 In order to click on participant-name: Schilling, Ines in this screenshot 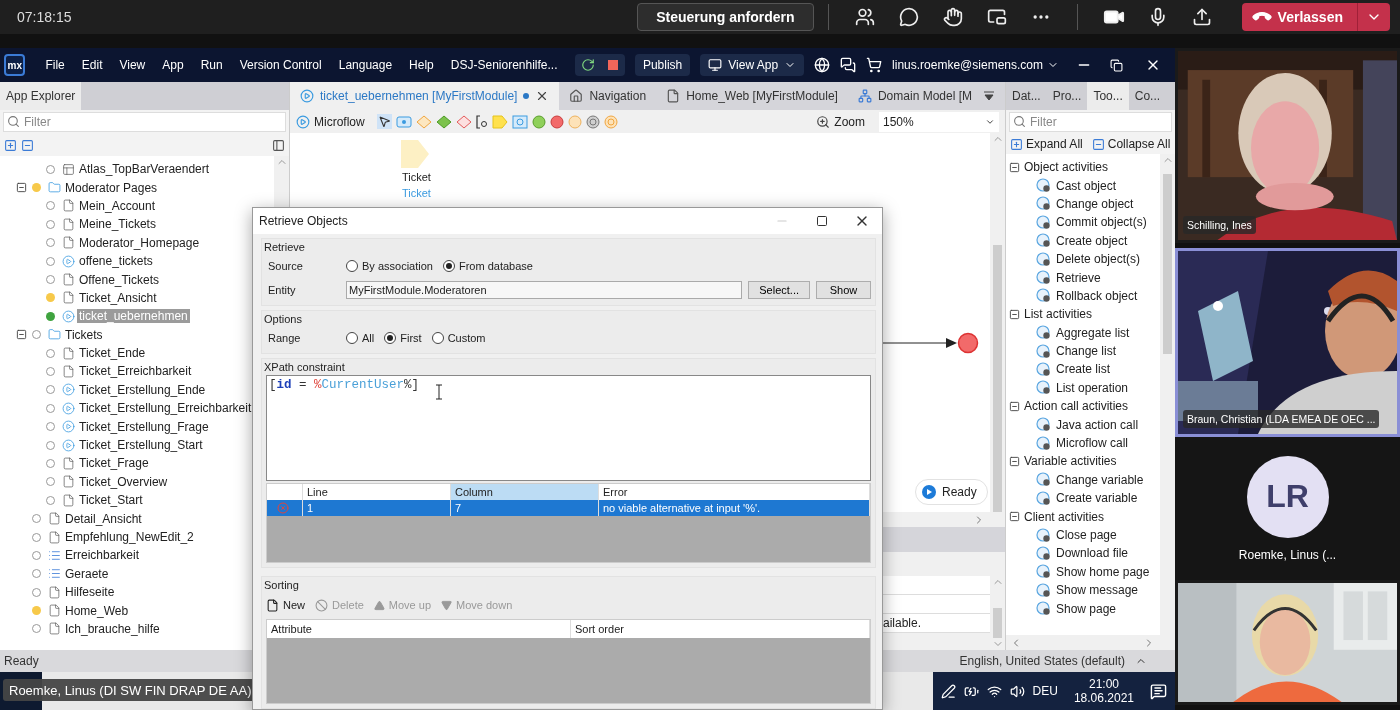, I will do `click(1219, 225)`.